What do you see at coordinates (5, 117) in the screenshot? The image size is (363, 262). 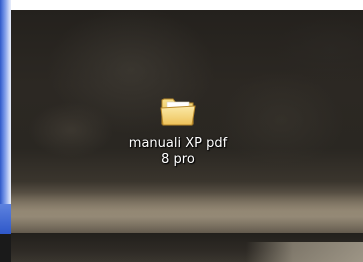 I see `window-edge-strip` at bounding box center [5, 117].